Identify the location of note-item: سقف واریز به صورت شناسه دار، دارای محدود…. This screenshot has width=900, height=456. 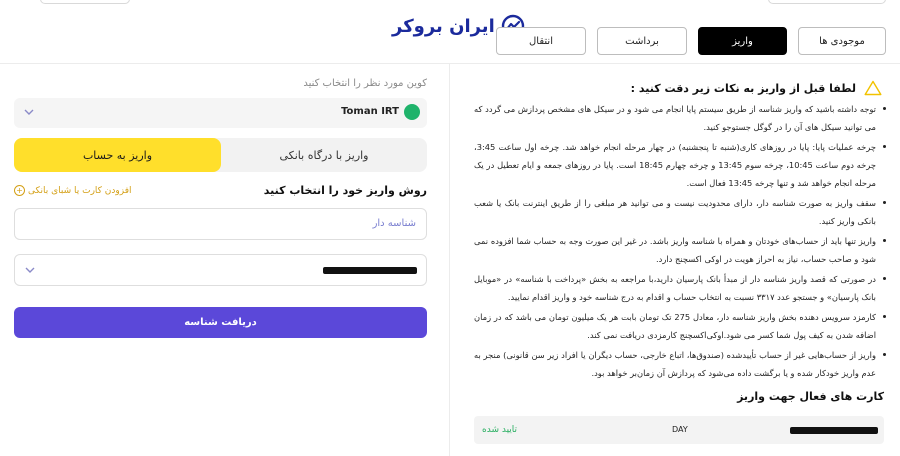
(680, 212).